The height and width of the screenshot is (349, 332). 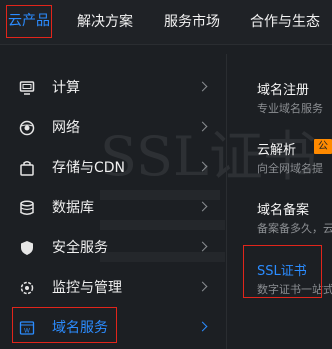 What do you see at coordinates (27, 288) in the screenshot?
I see `monitor-settings-icon` at bounding box center [27, 288].